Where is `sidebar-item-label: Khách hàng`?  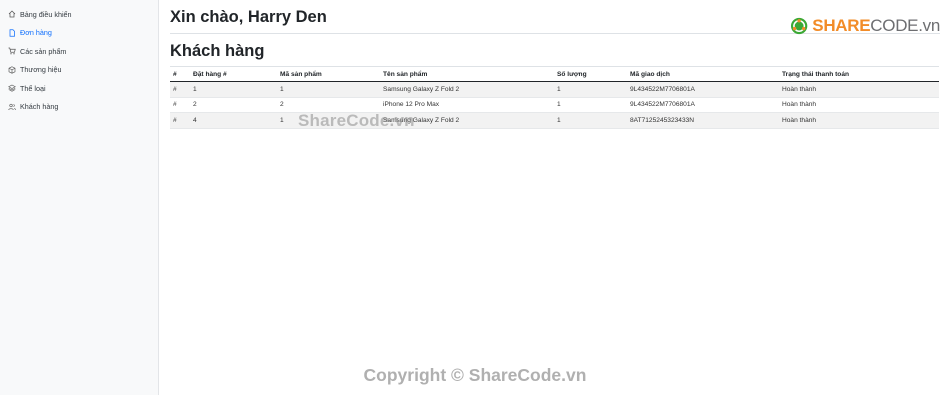
sidebar-item-label: Khách hàng is located at coordinates (39, 107).